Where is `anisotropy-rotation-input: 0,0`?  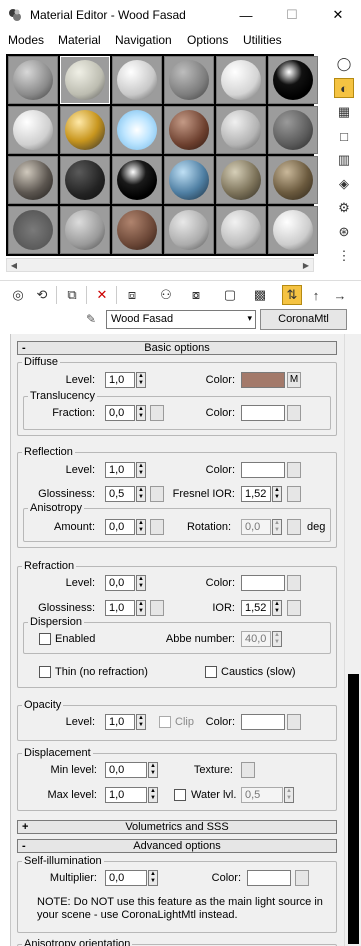 anisotropy-rotation-input: 0,0 is located at coordinates (256, 527).